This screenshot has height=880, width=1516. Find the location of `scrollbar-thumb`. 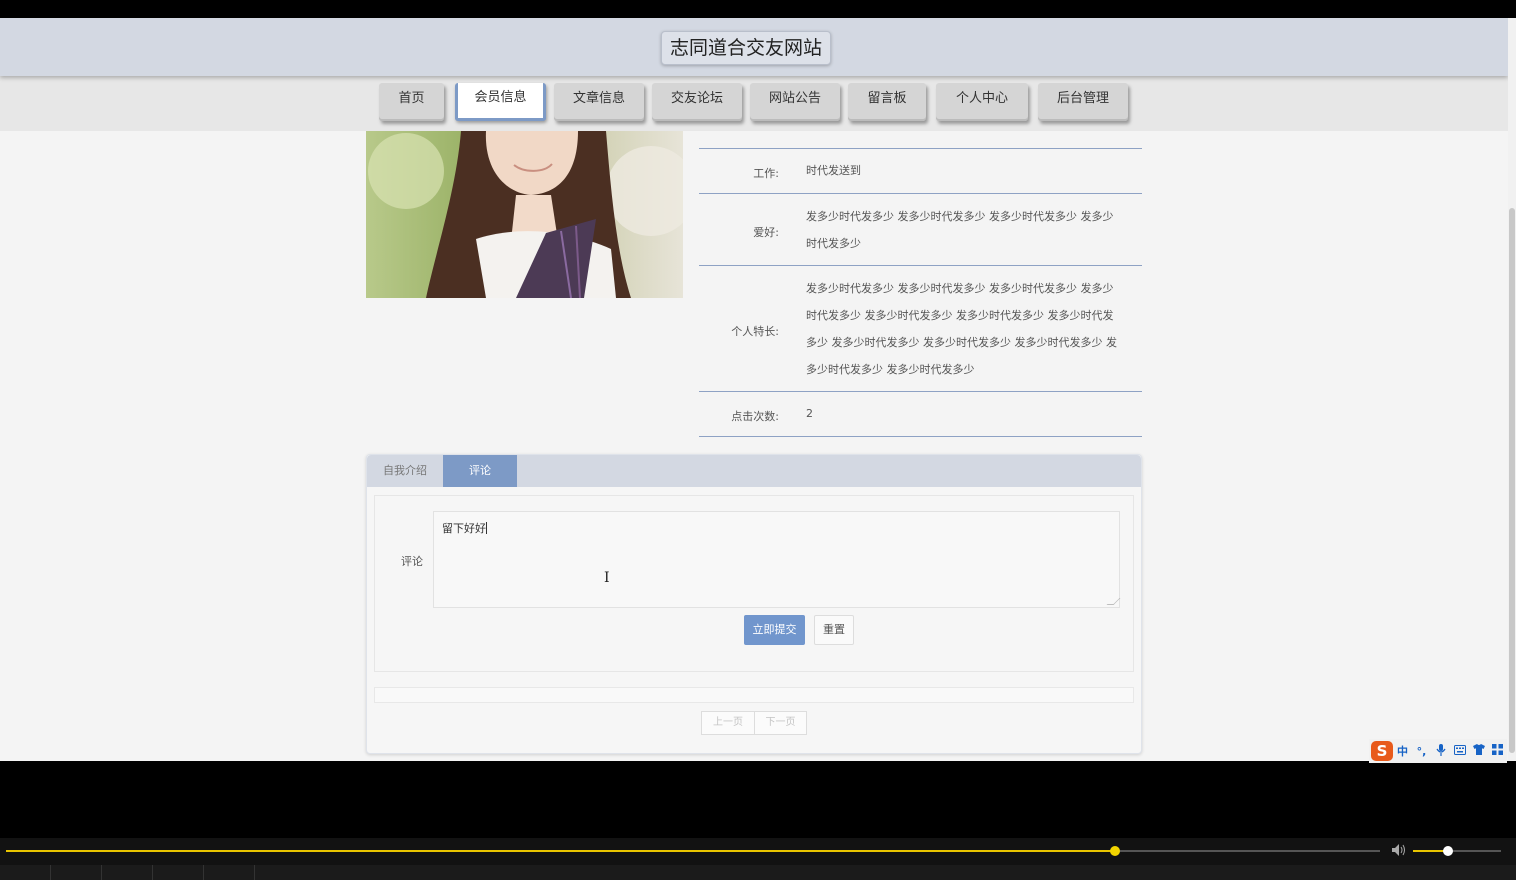

scrollbar-thumb is located at coordinates (1512, 480).